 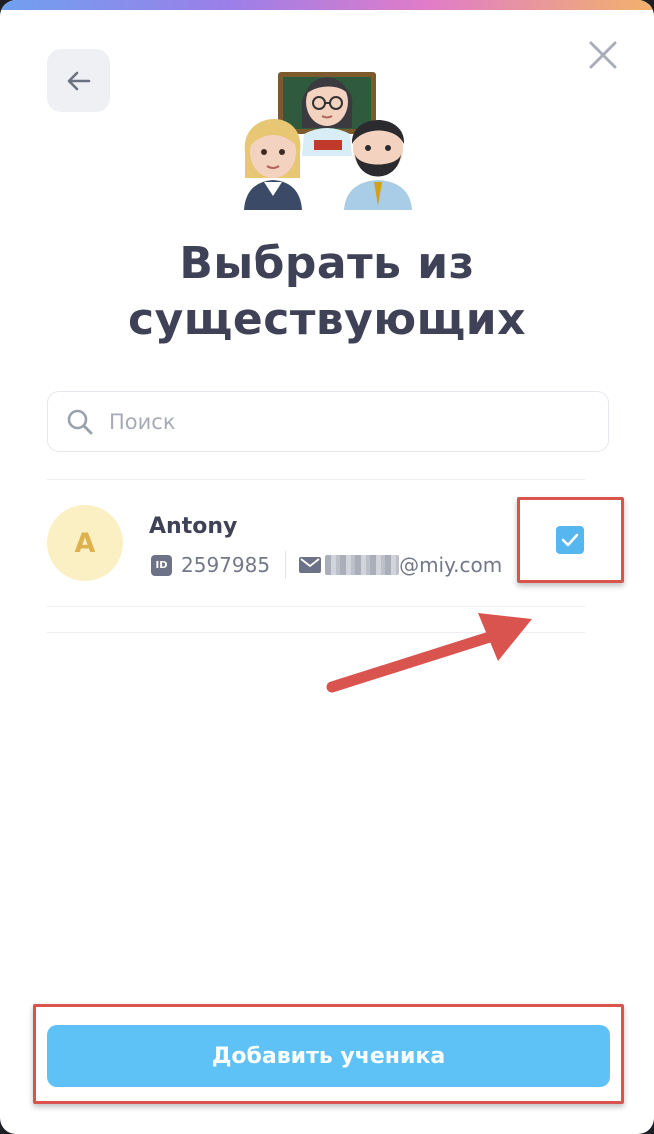 What do you see at coordinates (451, 565) in the screenshot?
I see `student-email: @miy.com` at bounding box center [451, 565].